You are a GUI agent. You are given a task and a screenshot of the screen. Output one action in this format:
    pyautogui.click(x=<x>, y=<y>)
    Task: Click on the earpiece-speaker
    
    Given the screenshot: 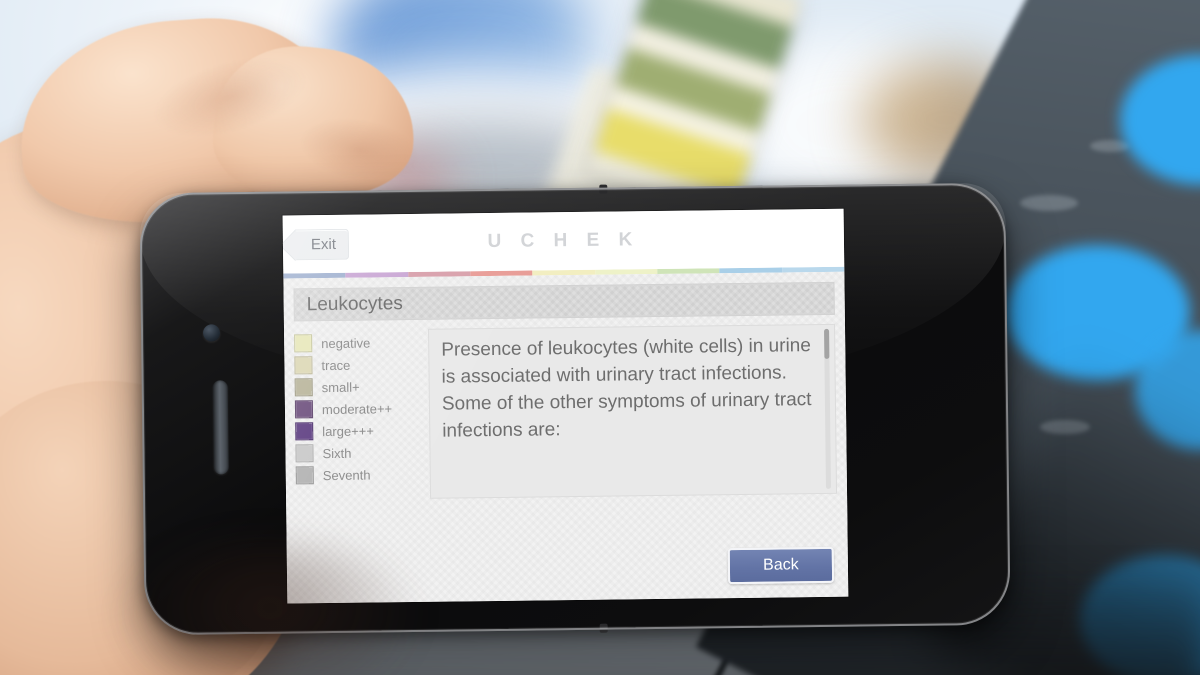 What is the action you would take?
    pyautogui.click(x=220, y=427)
    